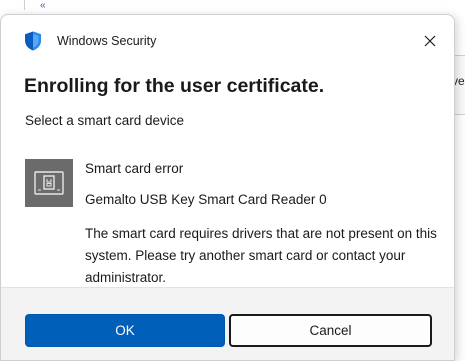  Describe the element at coordinates (227, 40) in the screenshot. I see `title-bar: Windows Security` at that location.